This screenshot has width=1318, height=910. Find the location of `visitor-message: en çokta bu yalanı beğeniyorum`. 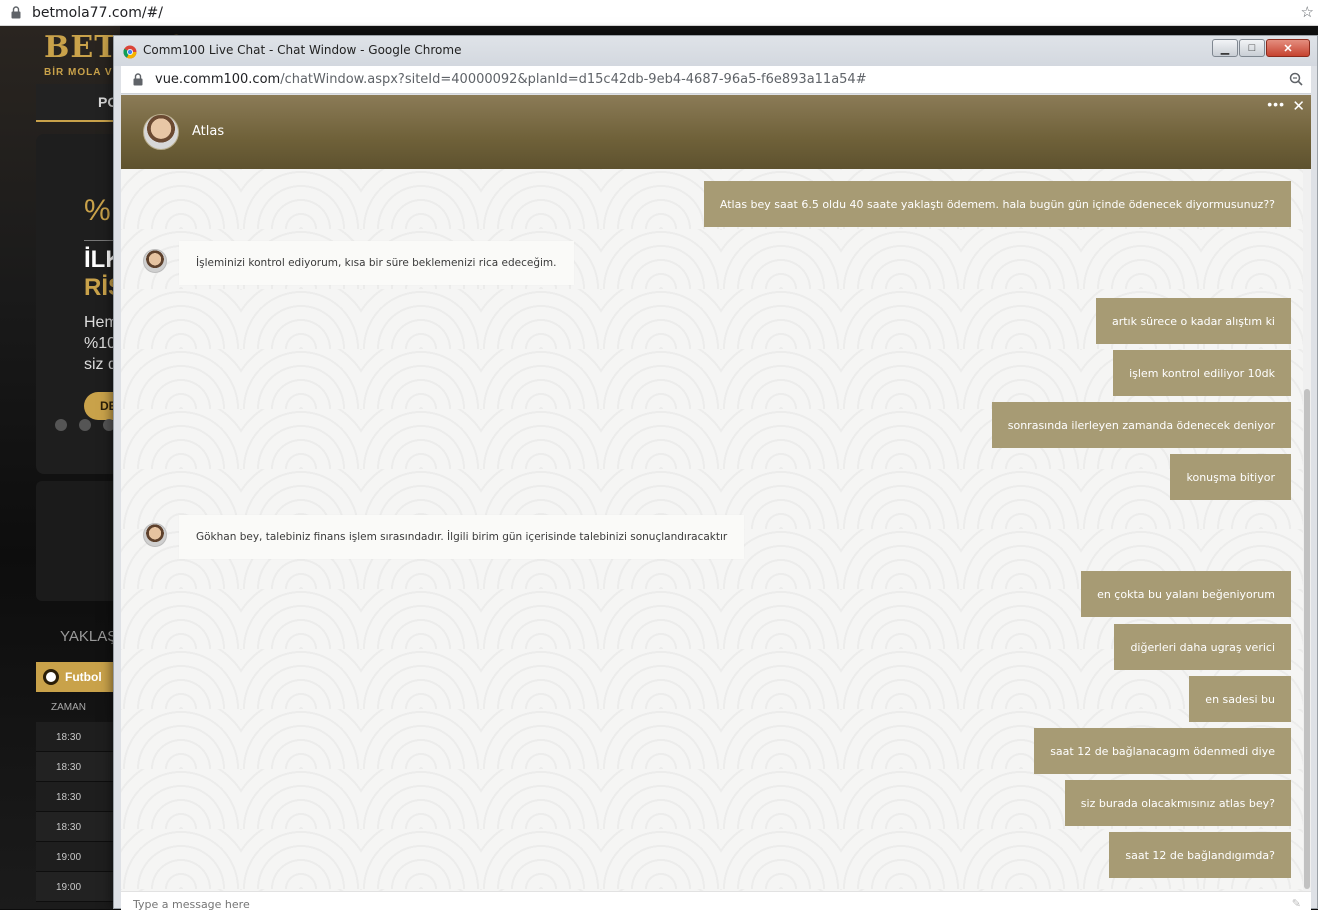

visitor-message: en çokta bu yalanı beğeniyorum is located at coordinates (1186, 594).